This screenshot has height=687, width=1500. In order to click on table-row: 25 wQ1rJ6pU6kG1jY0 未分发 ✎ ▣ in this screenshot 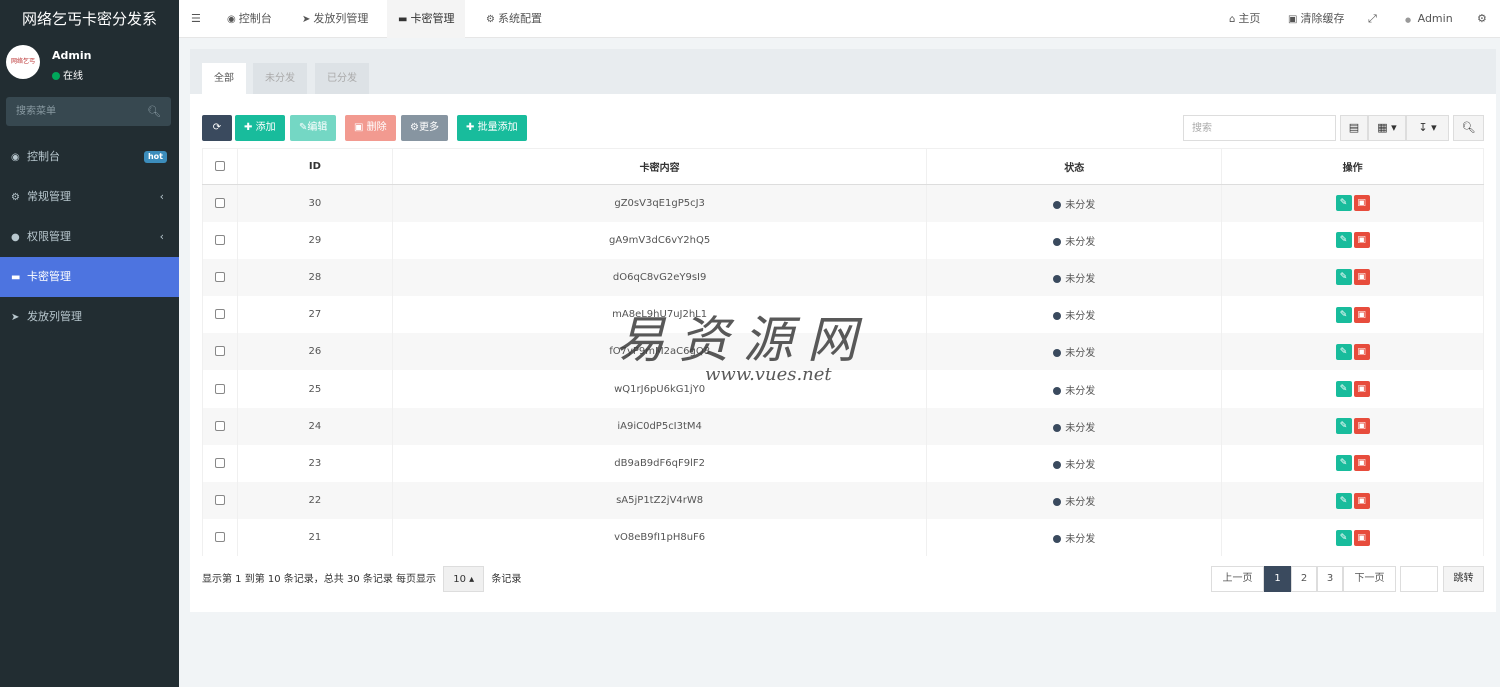, I will do `click(843, 389)`.